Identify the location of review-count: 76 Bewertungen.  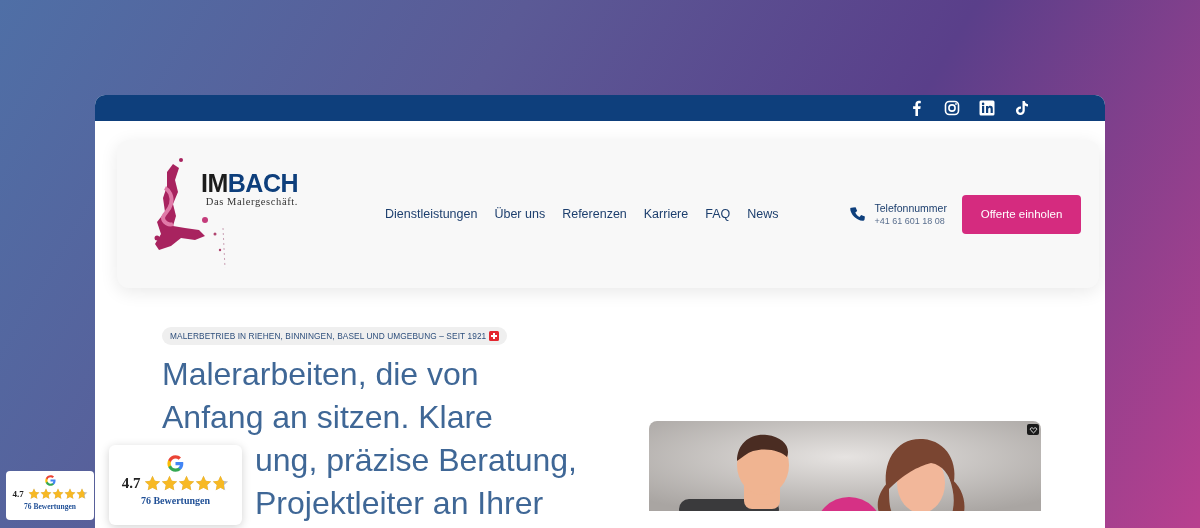
(175, 500).